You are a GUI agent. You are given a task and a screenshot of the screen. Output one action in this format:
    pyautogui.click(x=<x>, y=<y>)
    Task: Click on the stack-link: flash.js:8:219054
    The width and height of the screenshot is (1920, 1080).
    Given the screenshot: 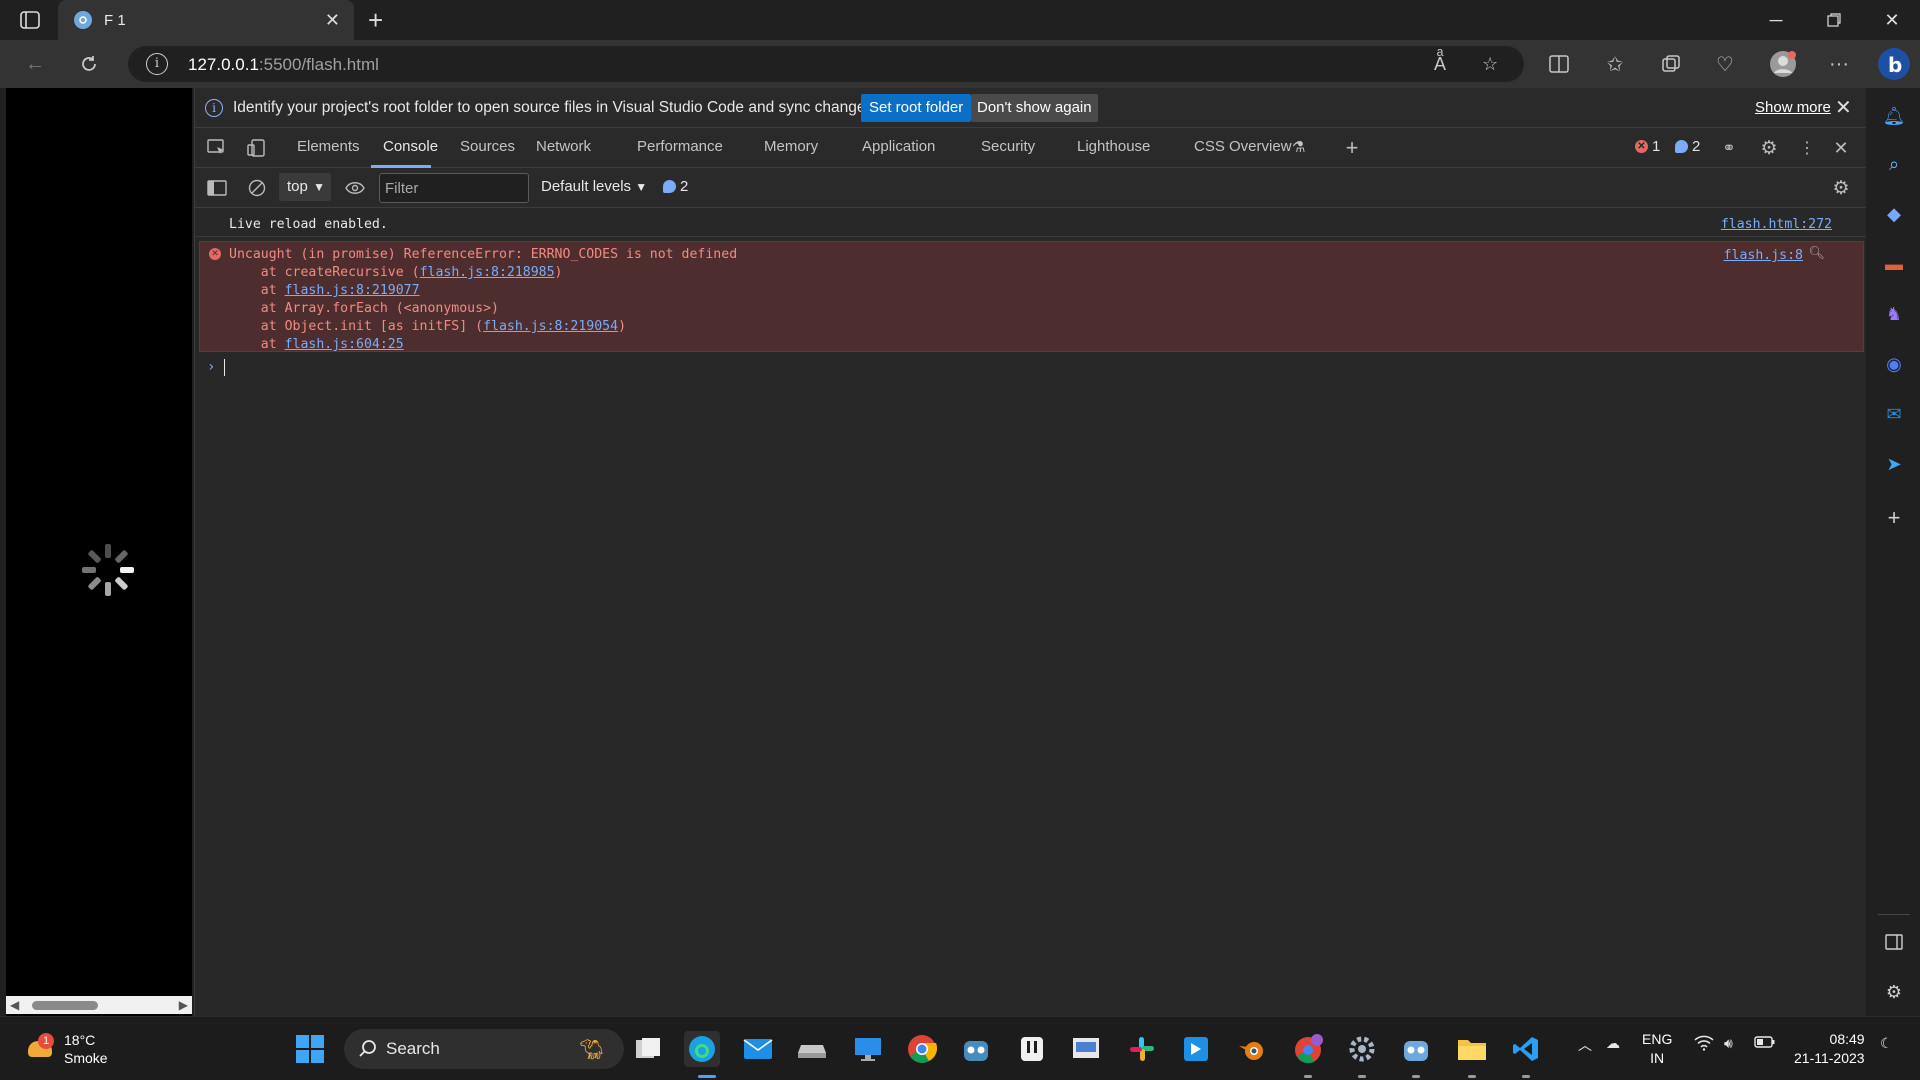 What is the action you would take?
    pyautogui.click(x=550, y=326)
    